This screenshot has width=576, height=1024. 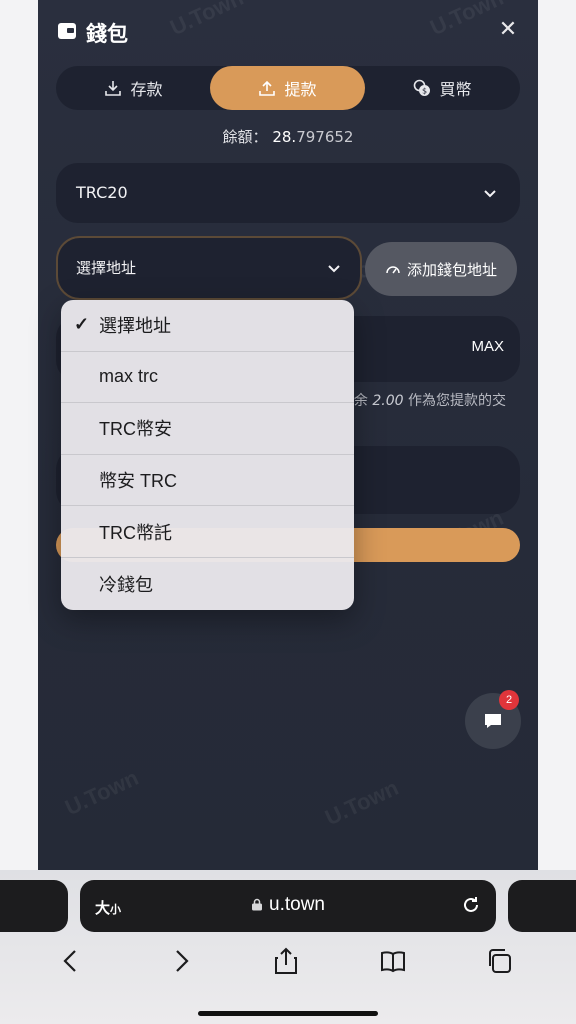 What do you see at coordinates (288, 1013) in the screenshot?
I see `home-indicator` at bounding box center [288, 1013].